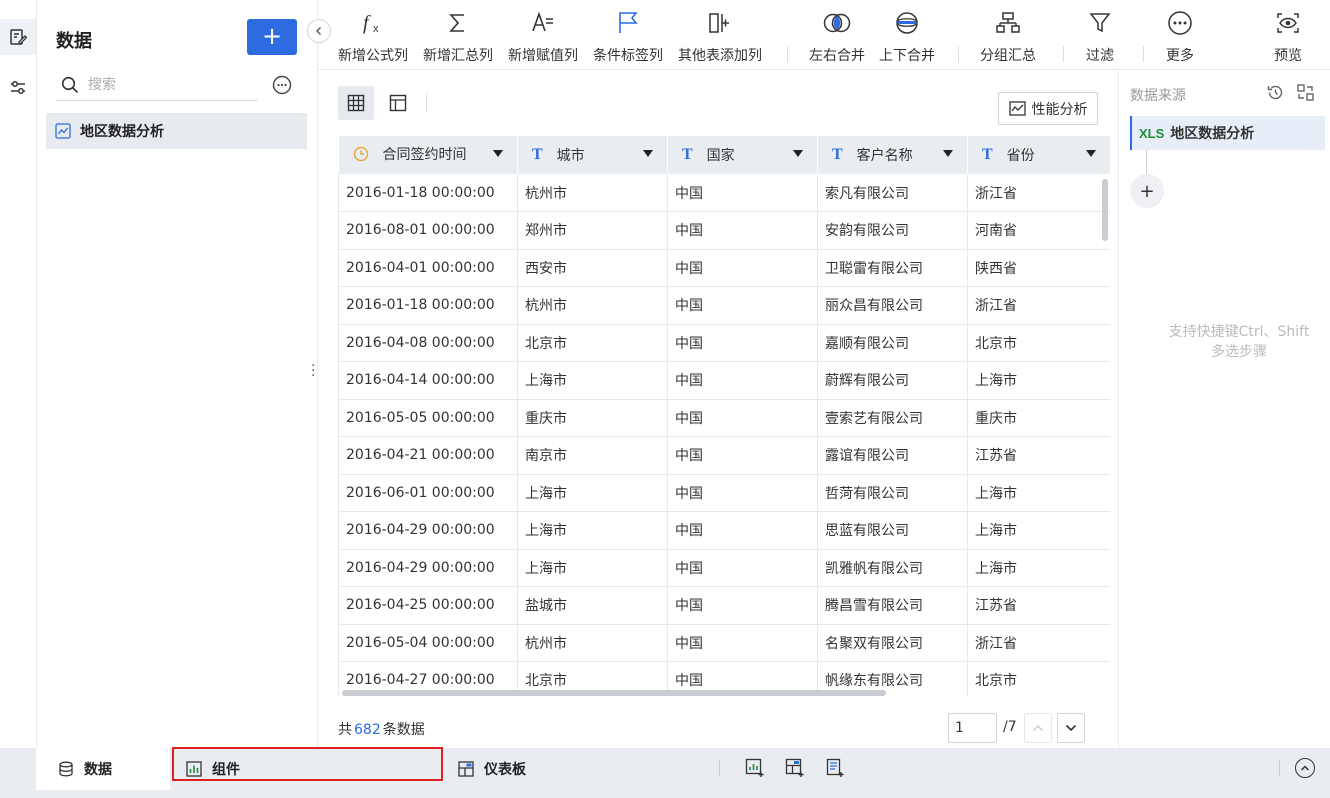 Image resolution: width=1330 pixels, height=798 pixels. I want to click on table-cell: 2016-05-05 00:00:00, so click(428, 418).